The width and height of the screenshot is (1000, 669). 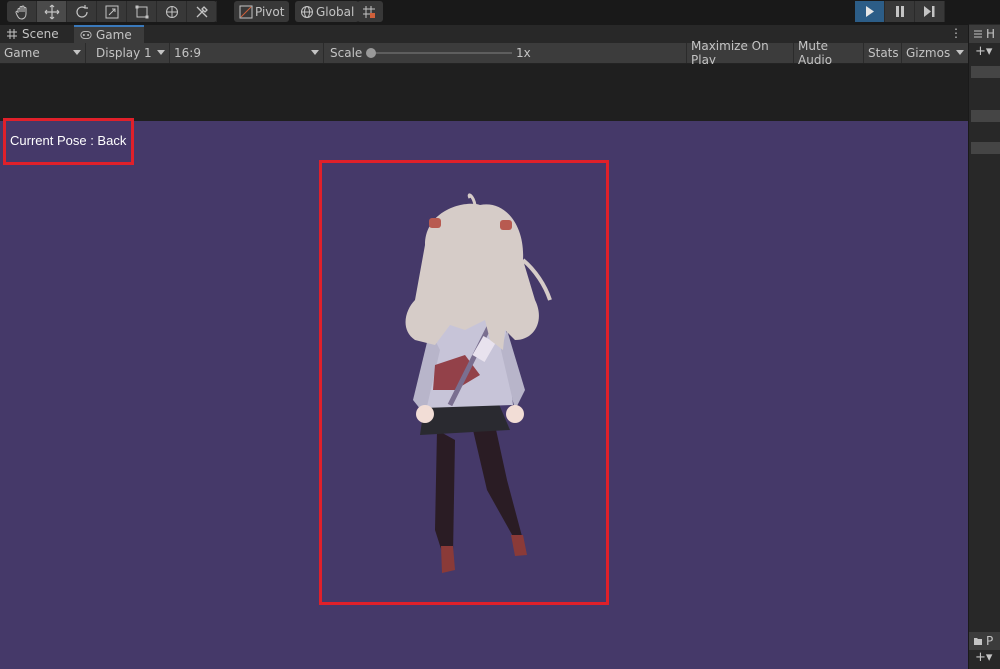 I want to click on tab-scene: Scene, so click(x=36, y=34).